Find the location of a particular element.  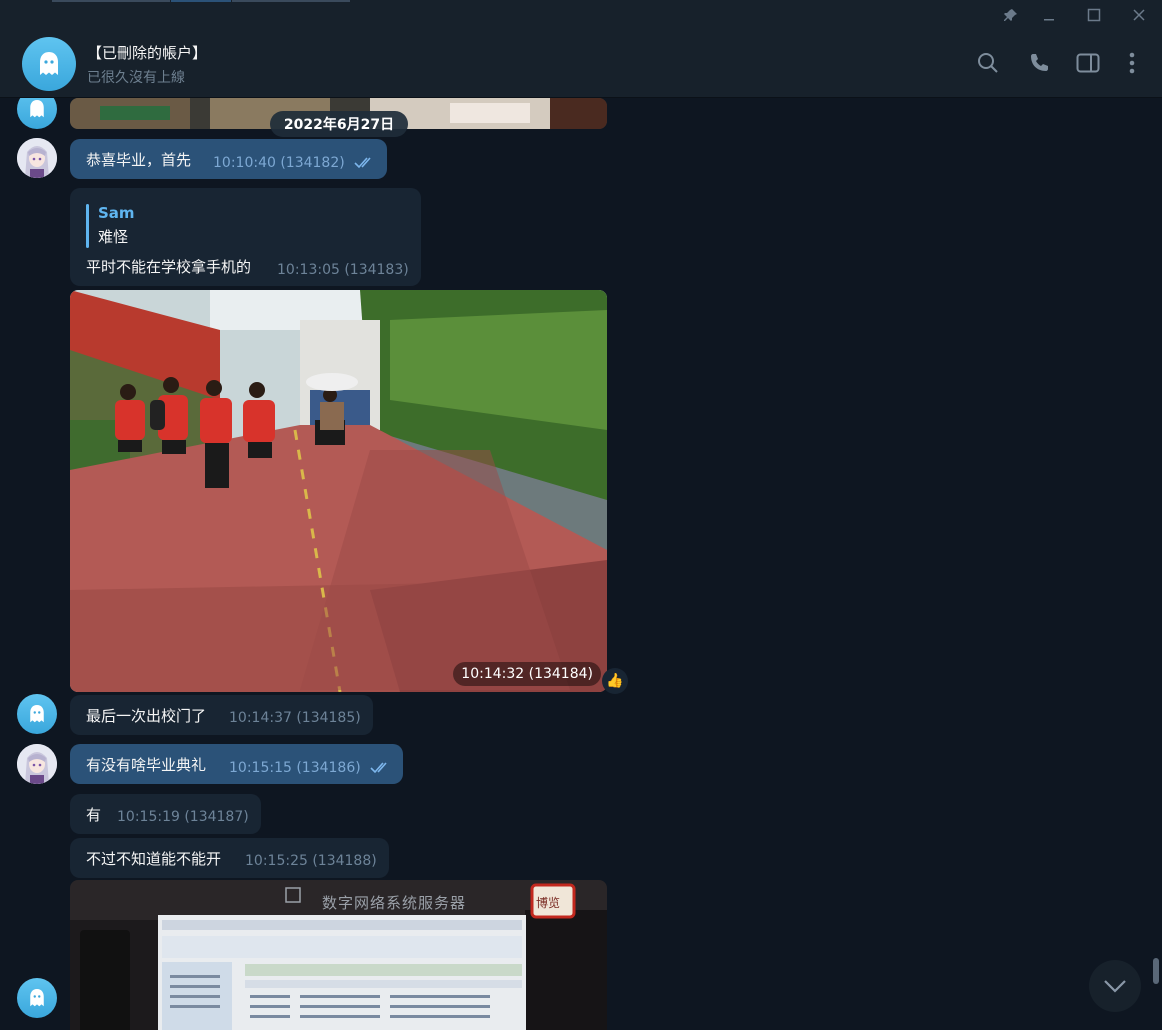

more-menu-icon is located at coordinates (1132, 63).